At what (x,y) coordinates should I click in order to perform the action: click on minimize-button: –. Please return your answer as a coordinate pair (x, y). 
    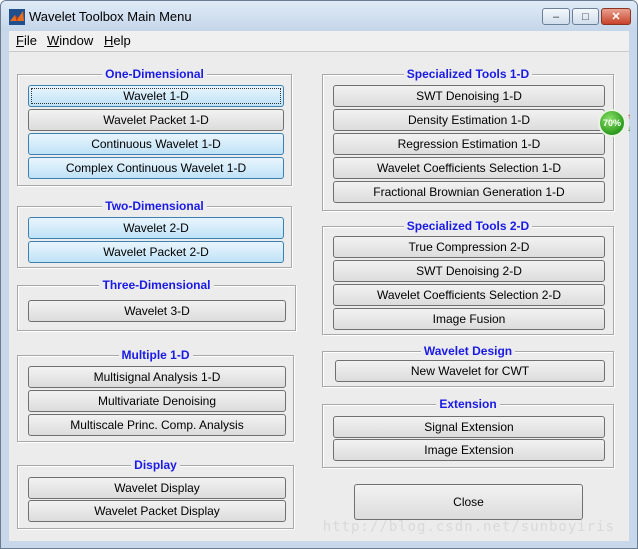
    Looking at the image, I should click on (556, 16).